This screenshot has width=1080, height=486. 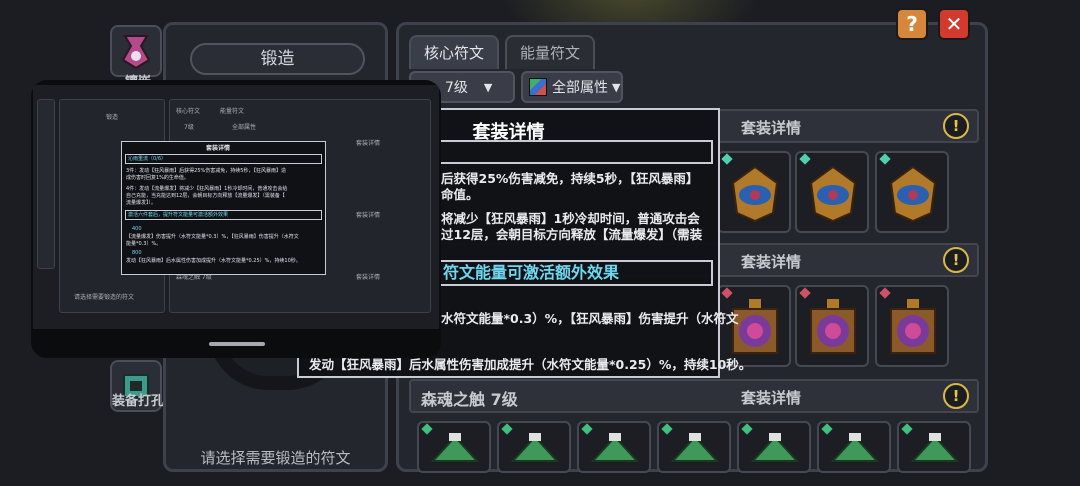 What do you see at coordinates (189, 127) in the screenshot?
I see `preview-level-filter: 7级` at bounding box center [189, 127].